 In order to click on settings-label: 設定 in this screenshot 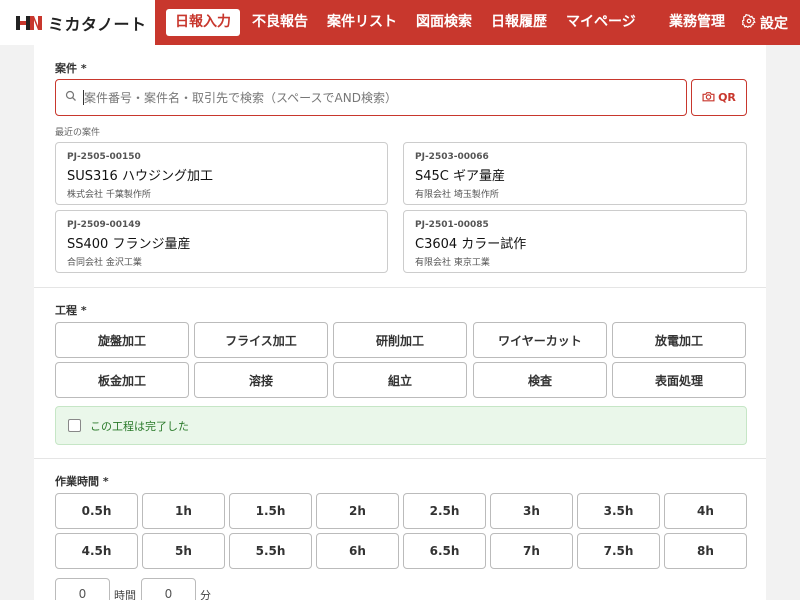, I will do `click(774, 23)`.